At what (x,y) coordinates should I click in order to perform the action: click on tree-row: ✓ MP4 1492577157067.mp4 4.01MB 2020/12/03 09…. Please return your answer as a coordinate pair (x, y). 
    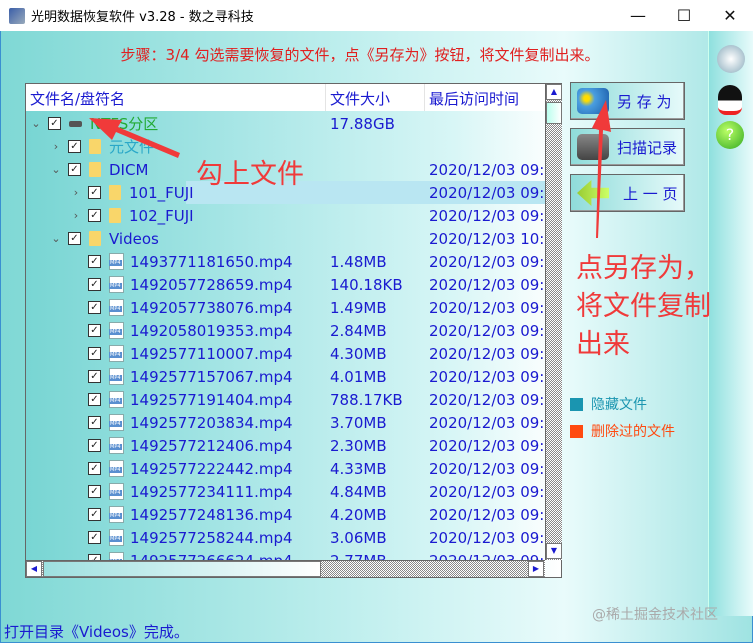
    Looking at the image, I should click on (285, 376).